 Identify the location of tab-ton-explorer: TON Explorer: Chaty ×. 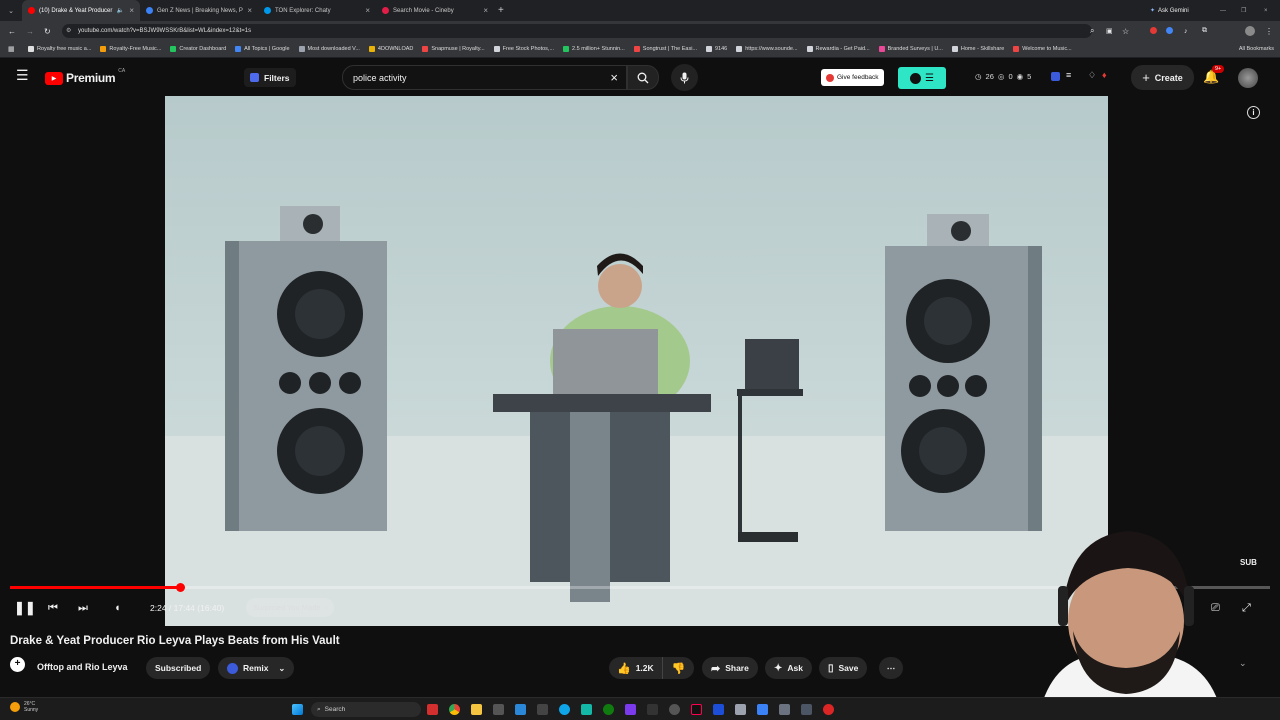
(317, 10).